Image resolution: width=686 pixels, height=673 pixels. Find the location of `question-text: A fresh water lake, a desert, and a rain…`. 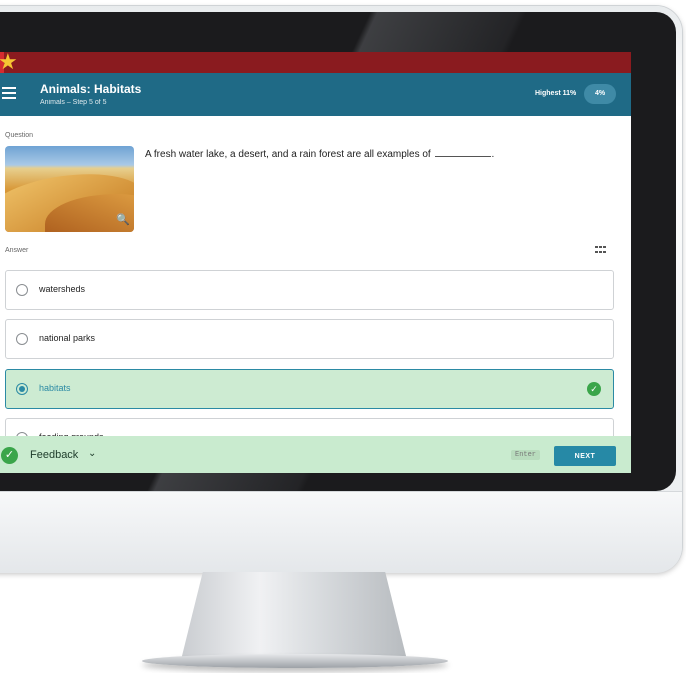

question-text: A fresh water lake, a desert, and a rain… is located at coordinates (319, 154).